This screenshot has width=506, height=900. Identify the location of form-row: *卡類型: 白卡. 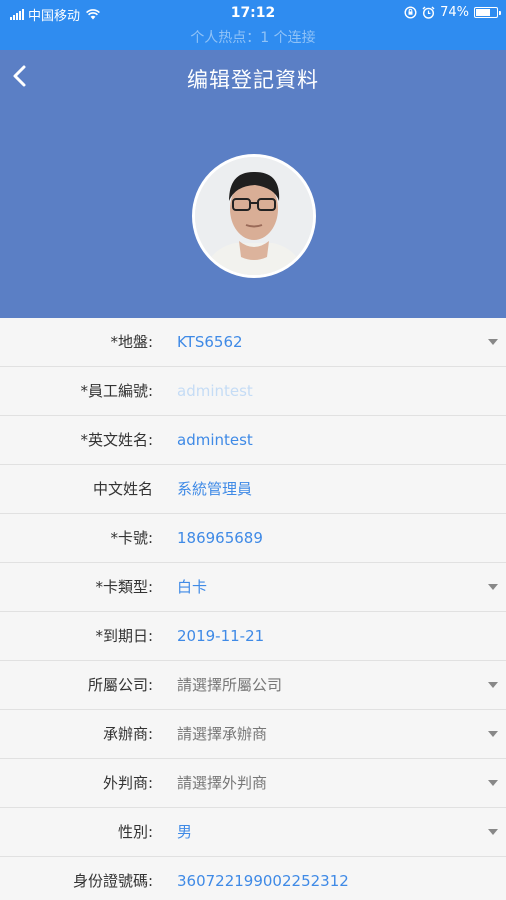
(253, 587).